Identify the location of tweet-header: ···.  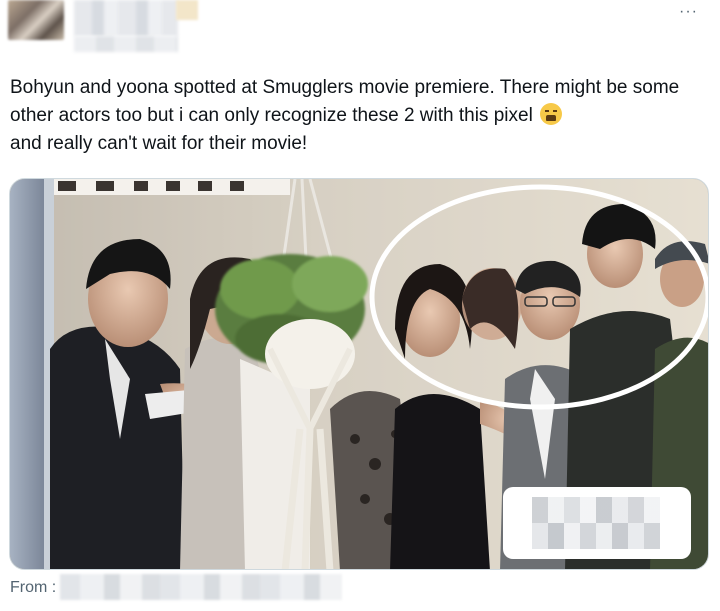
(360, 30).